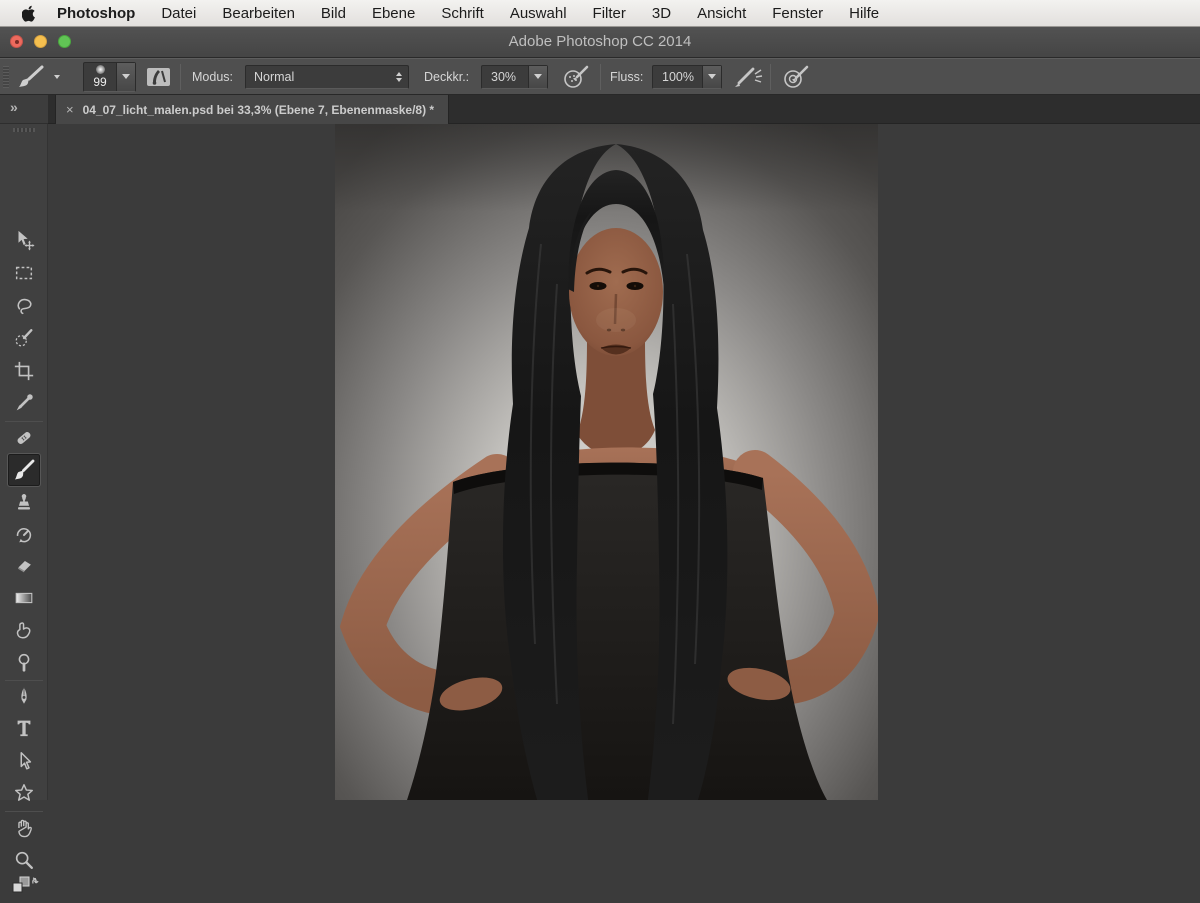 This screenshot has width=1200, height=903. Describe the element at coordinates (538, 13) in the screenshot. I see `menu-auswahl: Auswahl` at that location.